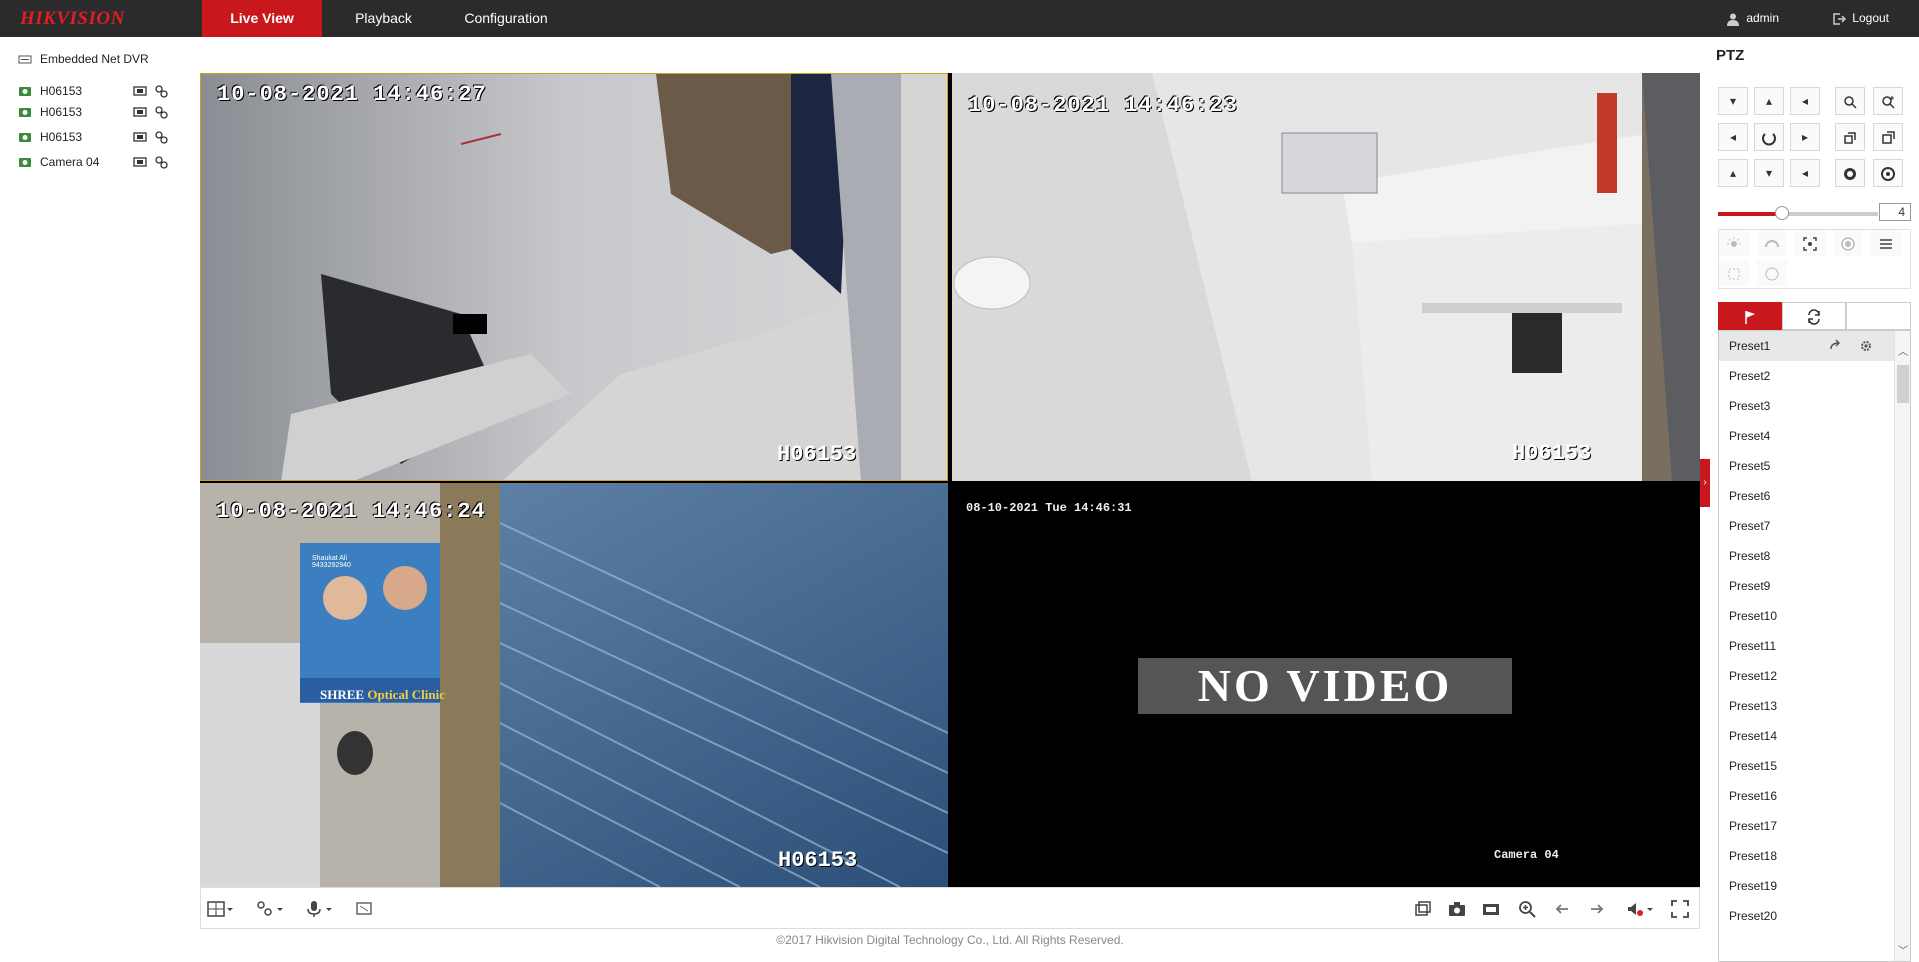 This screenshot has width=1919, height=962. I want to click on ptz-speed-knob, so click(1782, 213).